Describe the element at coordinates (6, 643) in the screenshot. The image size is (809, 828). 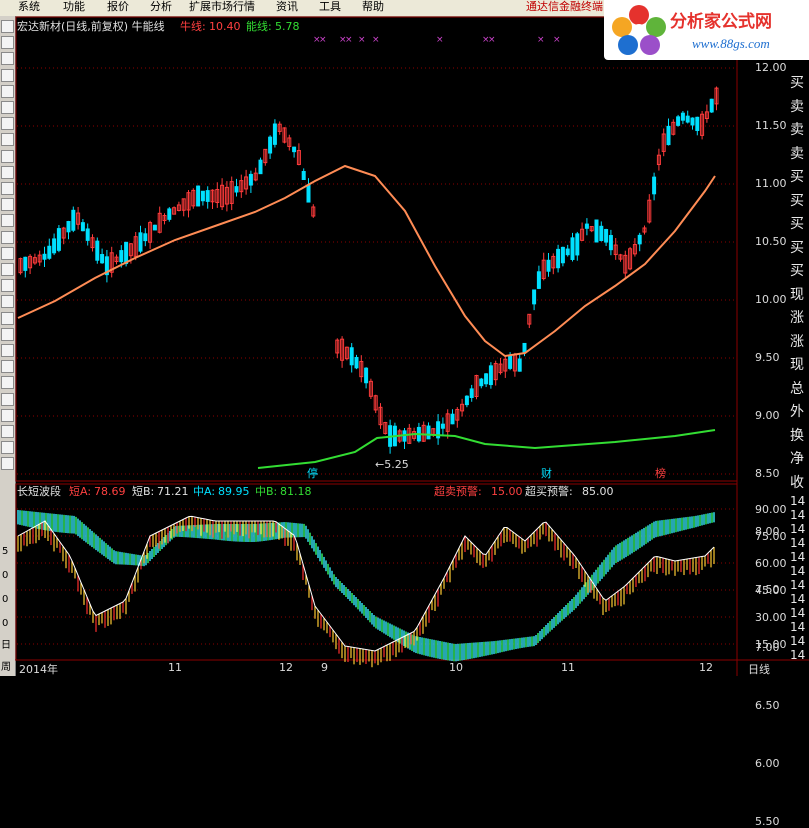
I see `period-switch-button: 日` at that location.